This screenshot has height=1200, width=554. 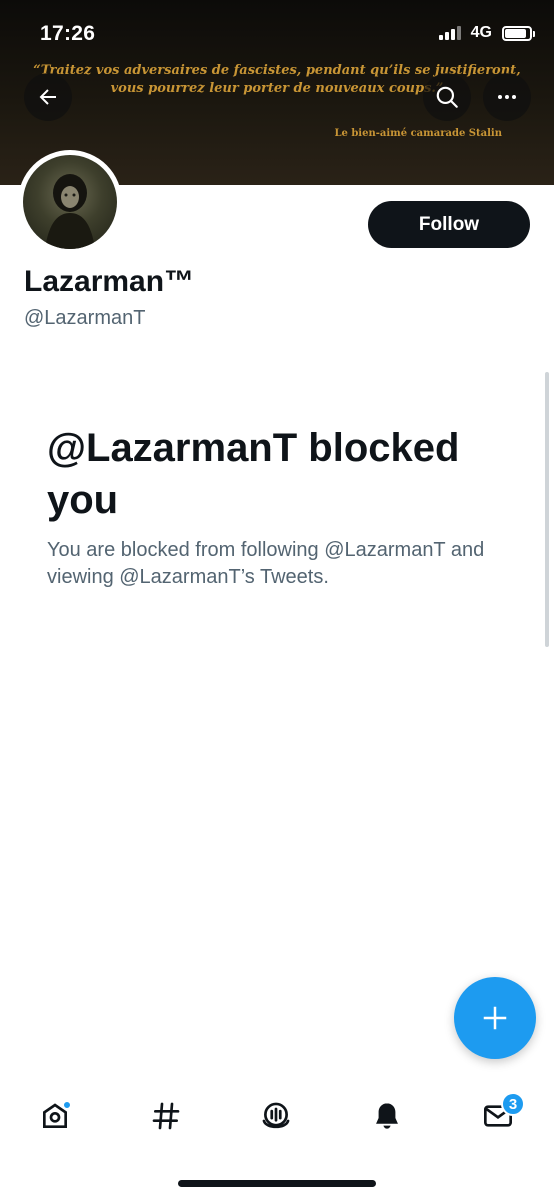 What do you see at coordinates (68, 33) in the screenshot?
I see `status-time: 17:26` at bounding box center [68, 33].